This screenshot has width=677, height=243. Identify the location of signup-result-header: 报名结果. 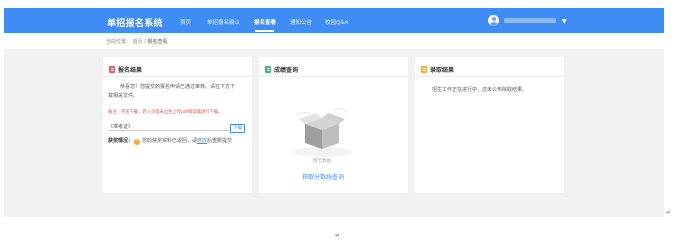
(125, 69).